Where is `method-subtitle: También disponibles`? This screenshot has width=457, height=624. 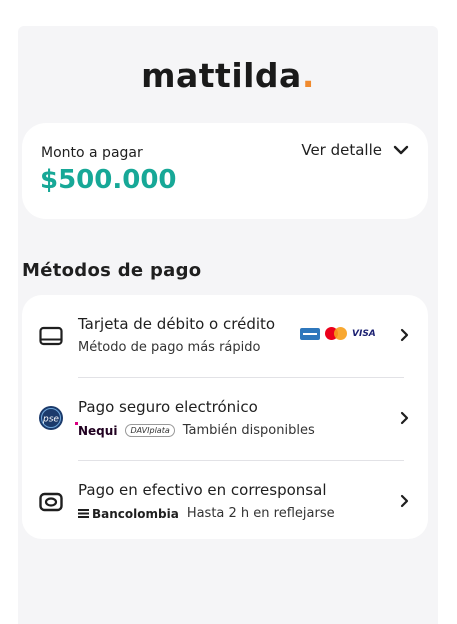
method-subtitle: También disponibles is located at coordinates (248, 430).